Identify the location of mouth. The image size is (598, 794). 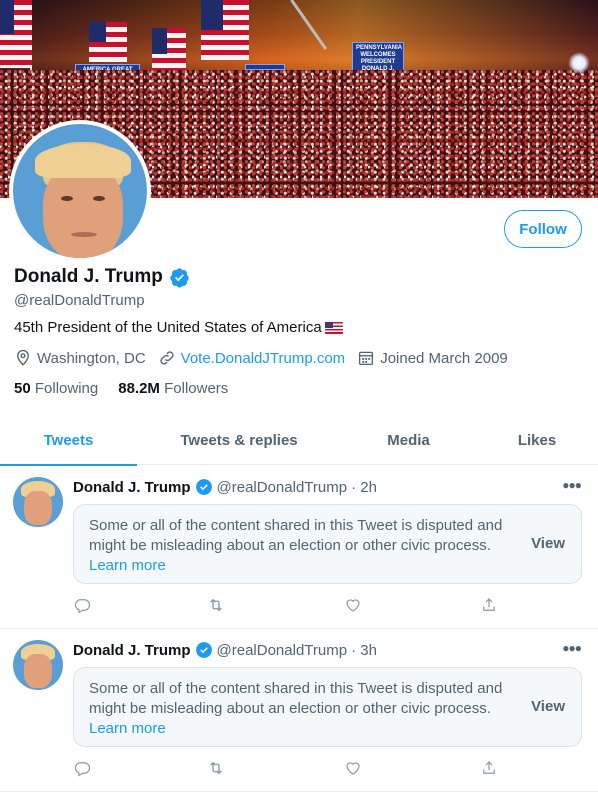
(84, 234).